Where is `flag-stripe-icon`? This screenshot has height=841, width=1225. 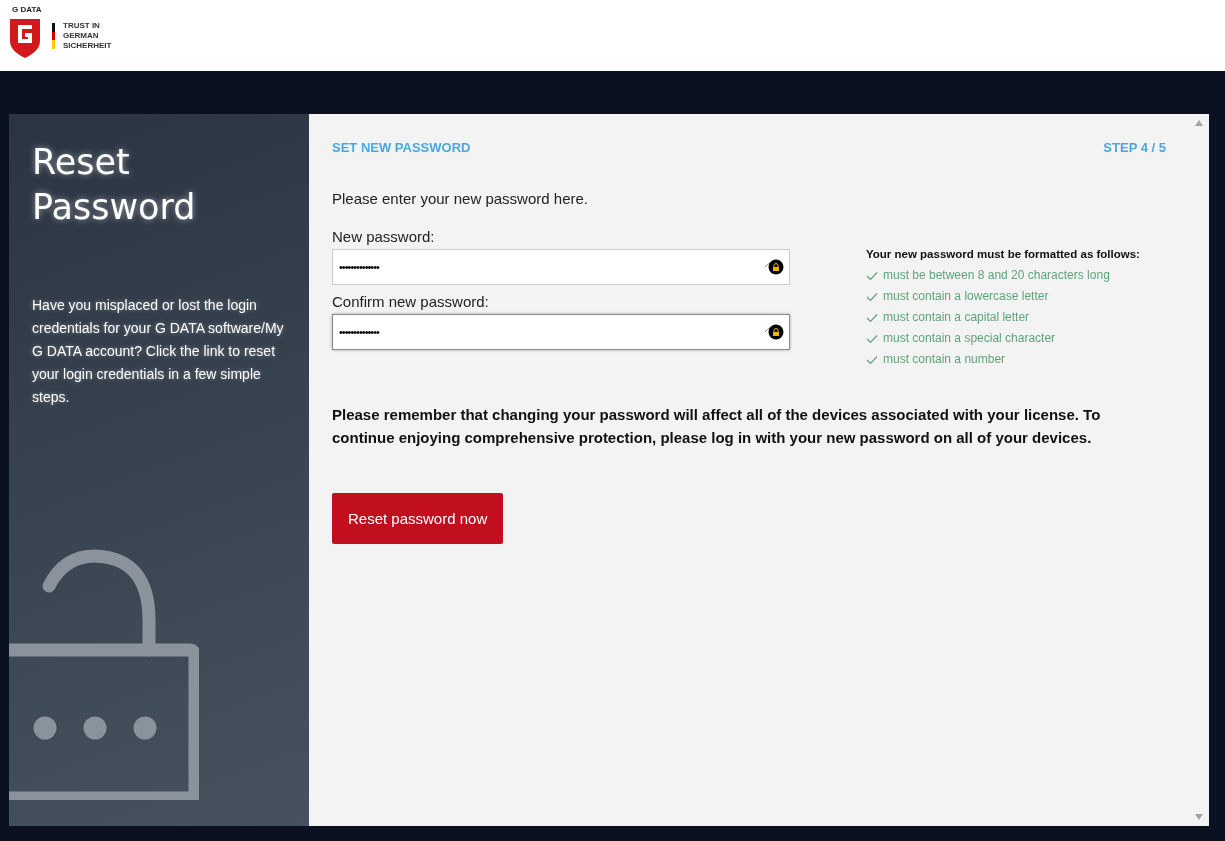 flag-stripe-icon is located at coordinates (53, 35).